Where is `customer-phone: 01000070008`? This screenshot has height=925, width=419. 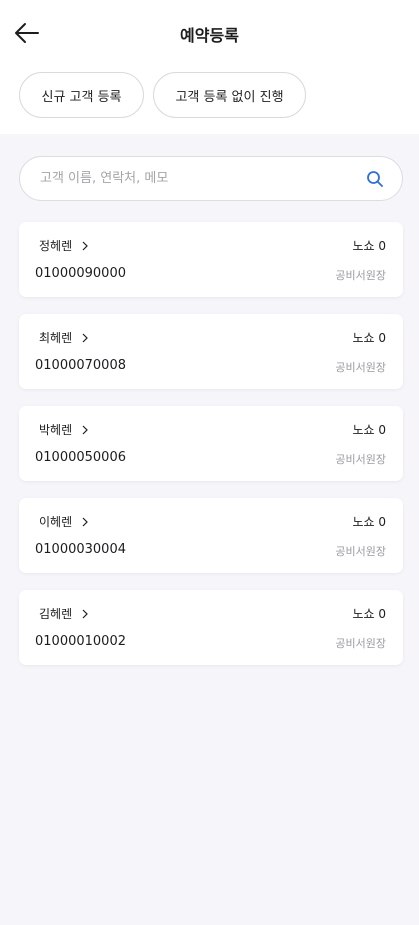 customer-phone: 01000070008 is located at coordinates (80, 365).